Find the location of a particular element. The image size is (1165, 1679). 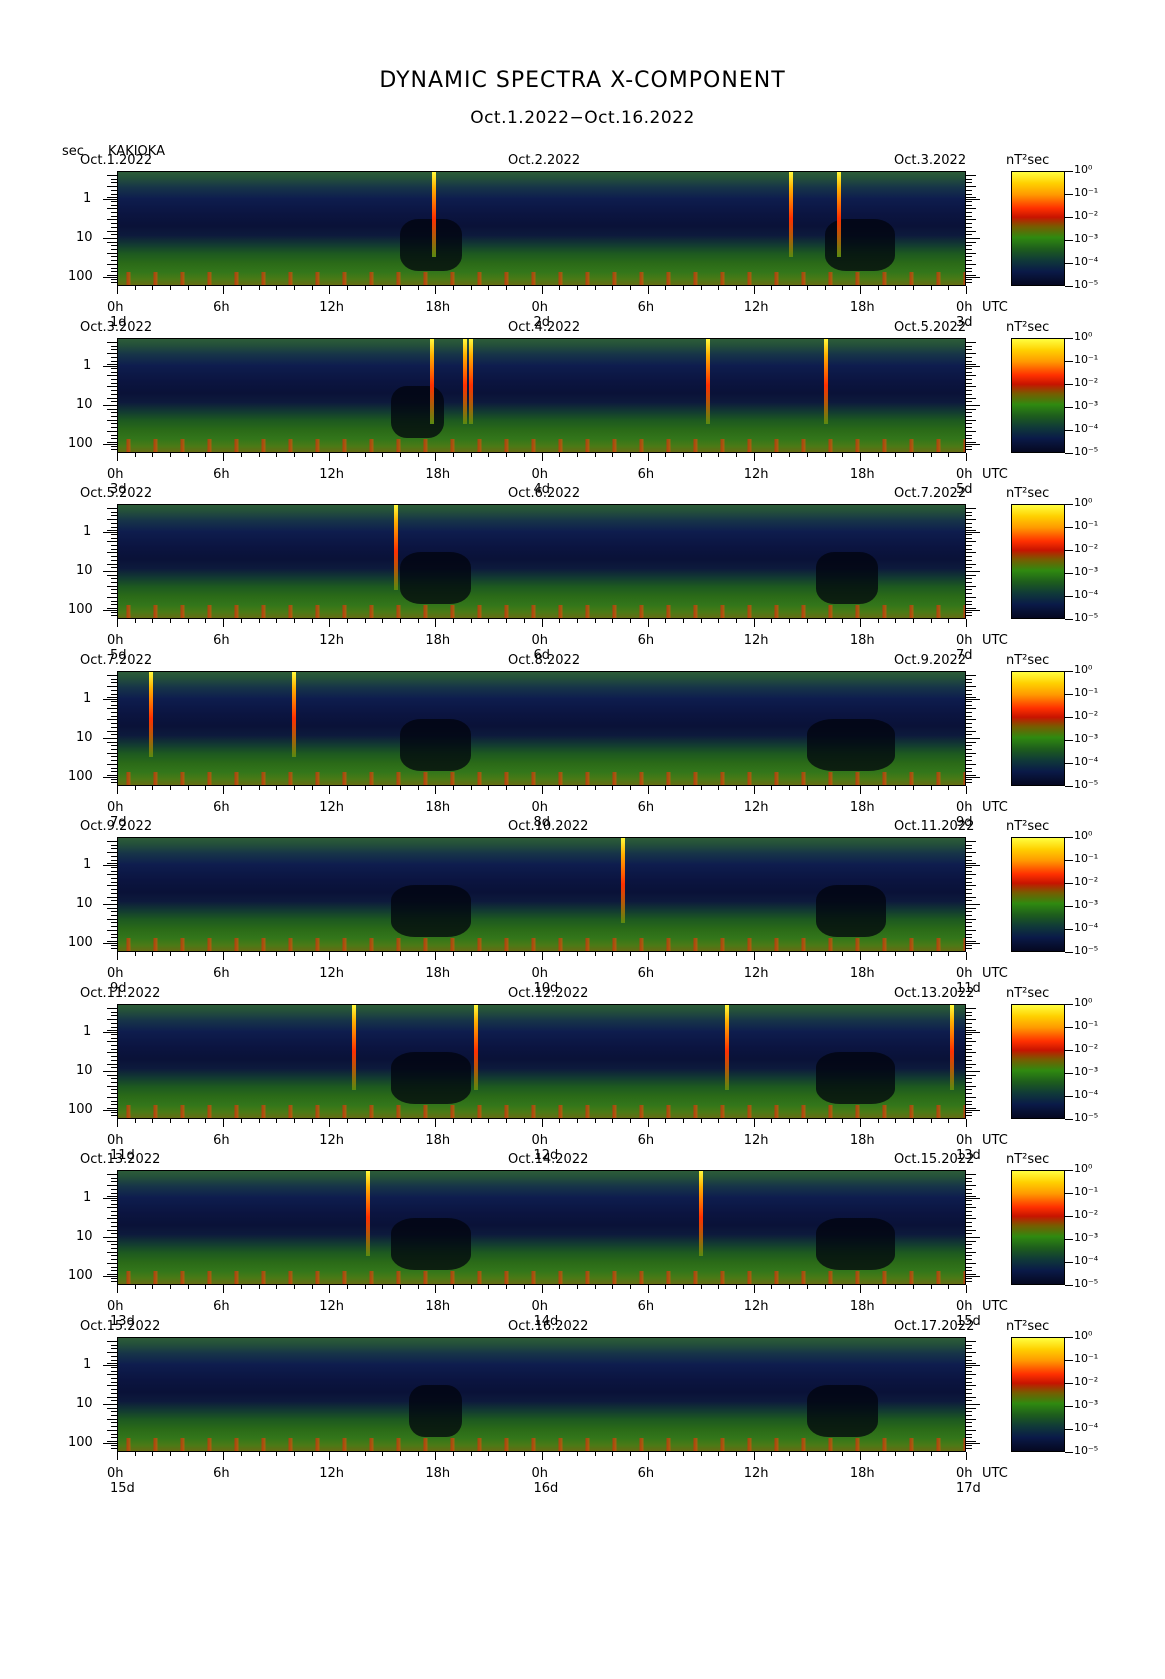

panel-date-right: Oct.13.2022 is located at coordinates (934, 993).